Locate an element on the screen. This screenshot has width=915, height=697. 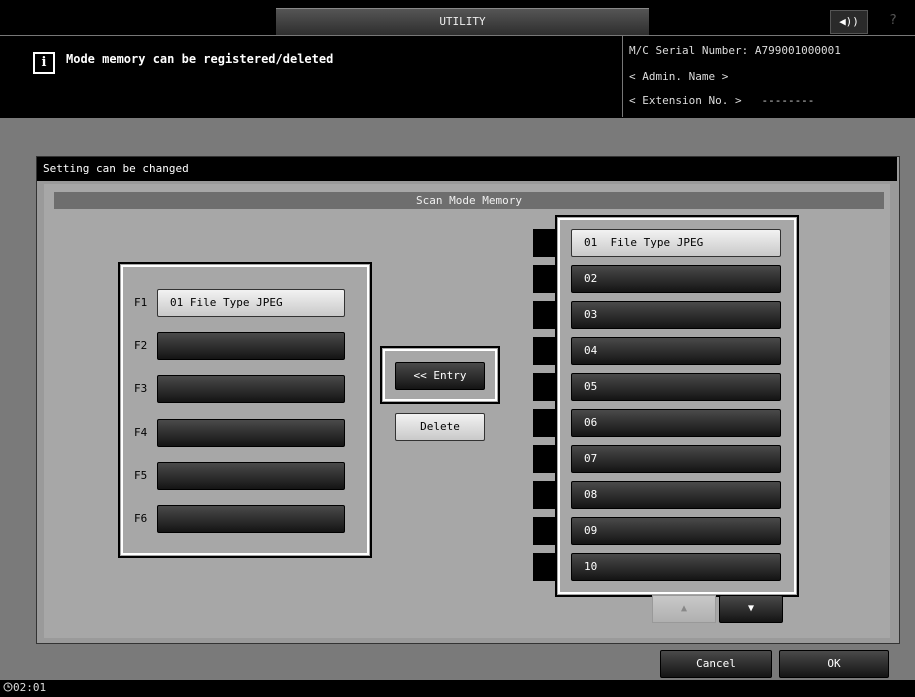
scroll-down-button: ▼ is located at coordinates (751, 609).